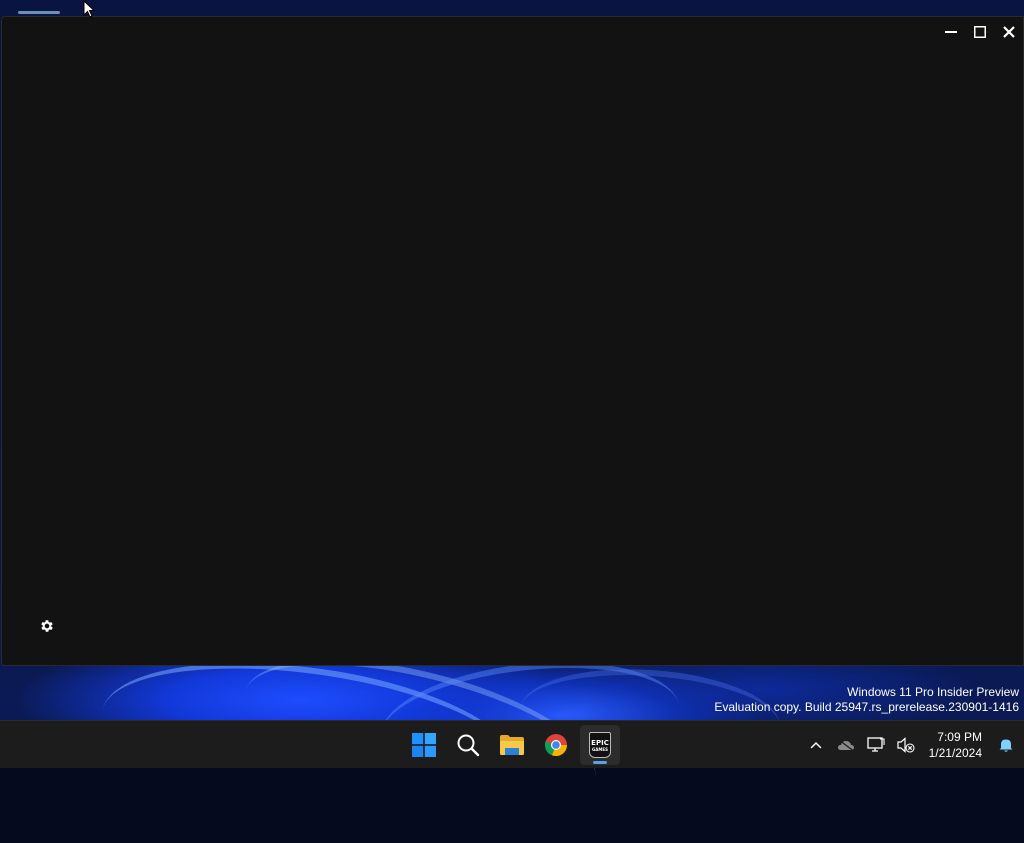 The width and height of the screenshot is (1024, 843). I want to click on chrome-icon, so click(556, 745).